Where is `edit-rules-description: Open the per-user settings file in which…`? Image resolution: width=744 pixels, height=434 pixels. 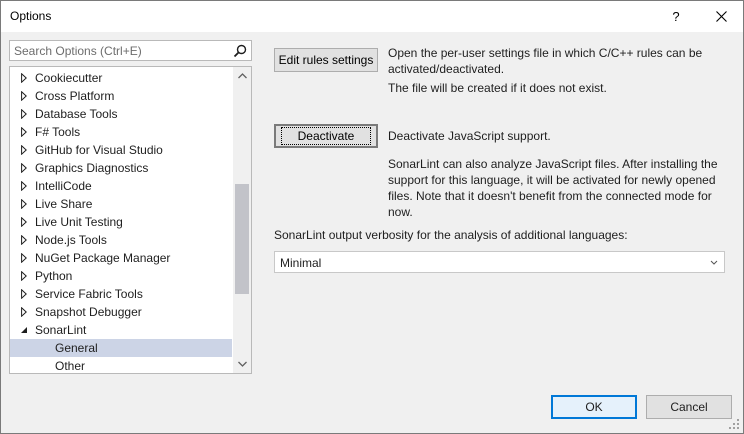 edit-rules-description: Open the per-user settings file in which… is located at coordinates (545, 61).